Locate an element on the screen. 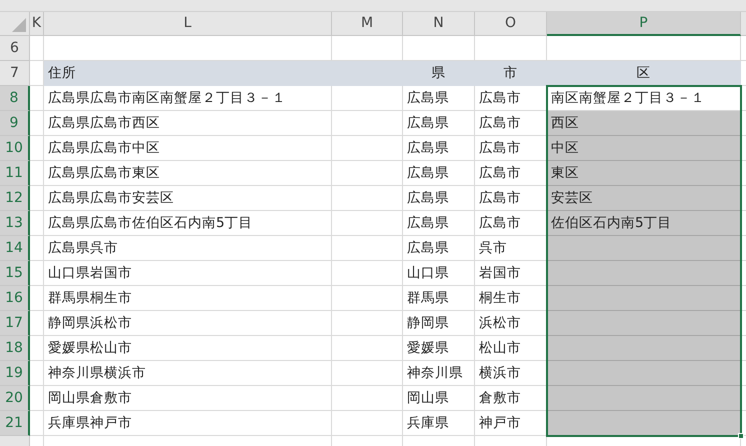 Image resolution: width=746 pixels, height=446 pixels. table-cell: 広島県広島市西区 is located at coordinates (188, 123).